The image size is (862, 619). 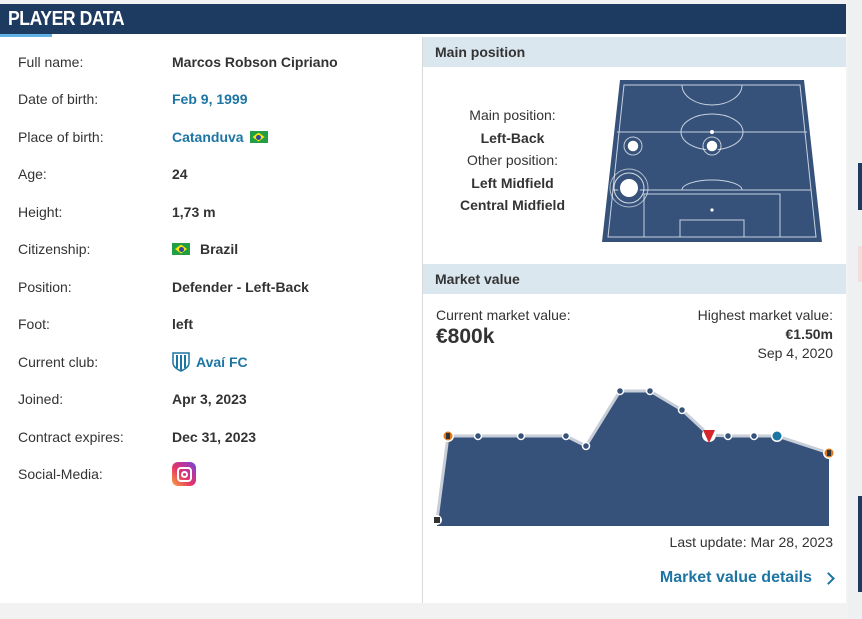 What do you see at coordinates (512, 115) in the screenshot?
I see `main-position-label: Main position:` at bounding box center [512, 115].